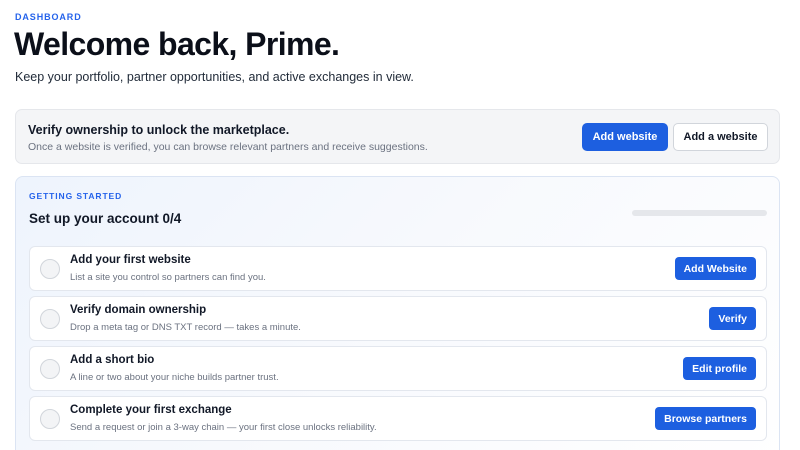 Image resolution: width=800 pixels, height=450 pixels. What do you see at coordinates (732, 318) in the screenshot?
I see `task-verify-button: Verify` at bounding box center [732, 318].